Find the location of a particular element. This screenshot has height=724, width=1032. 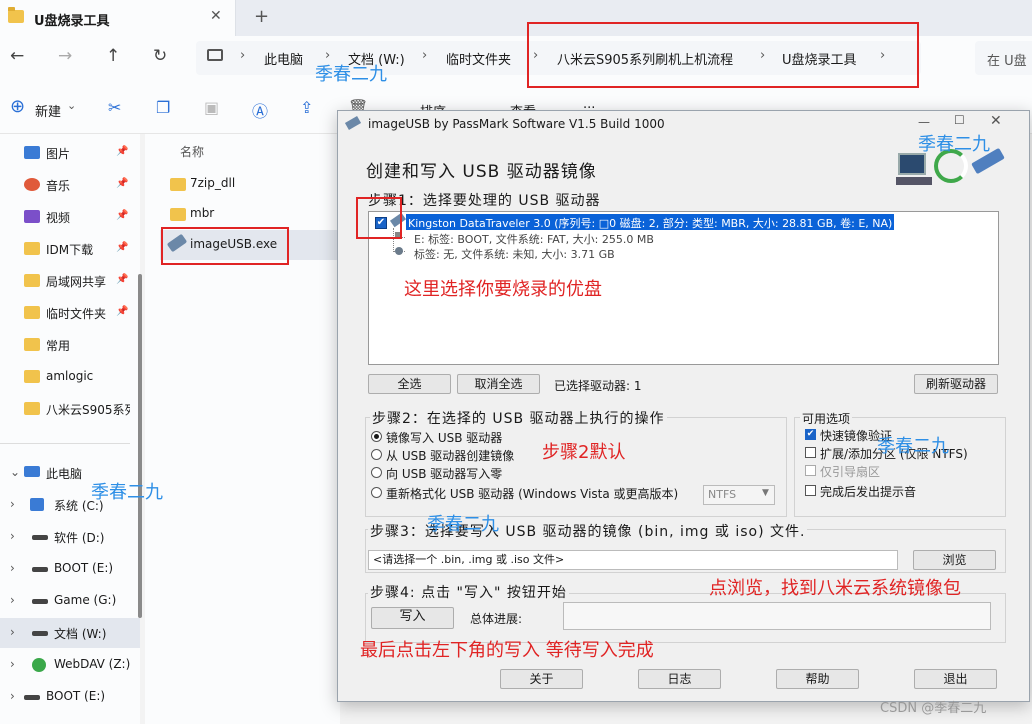

sidebar-drive-e: › BOOT (E:) is located at coordinates (70, 569).